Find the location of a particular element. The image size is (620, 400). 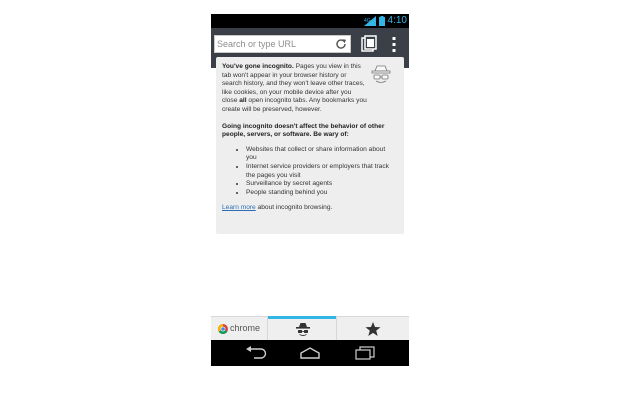

battery-icon is located at coordinates (382, 21).